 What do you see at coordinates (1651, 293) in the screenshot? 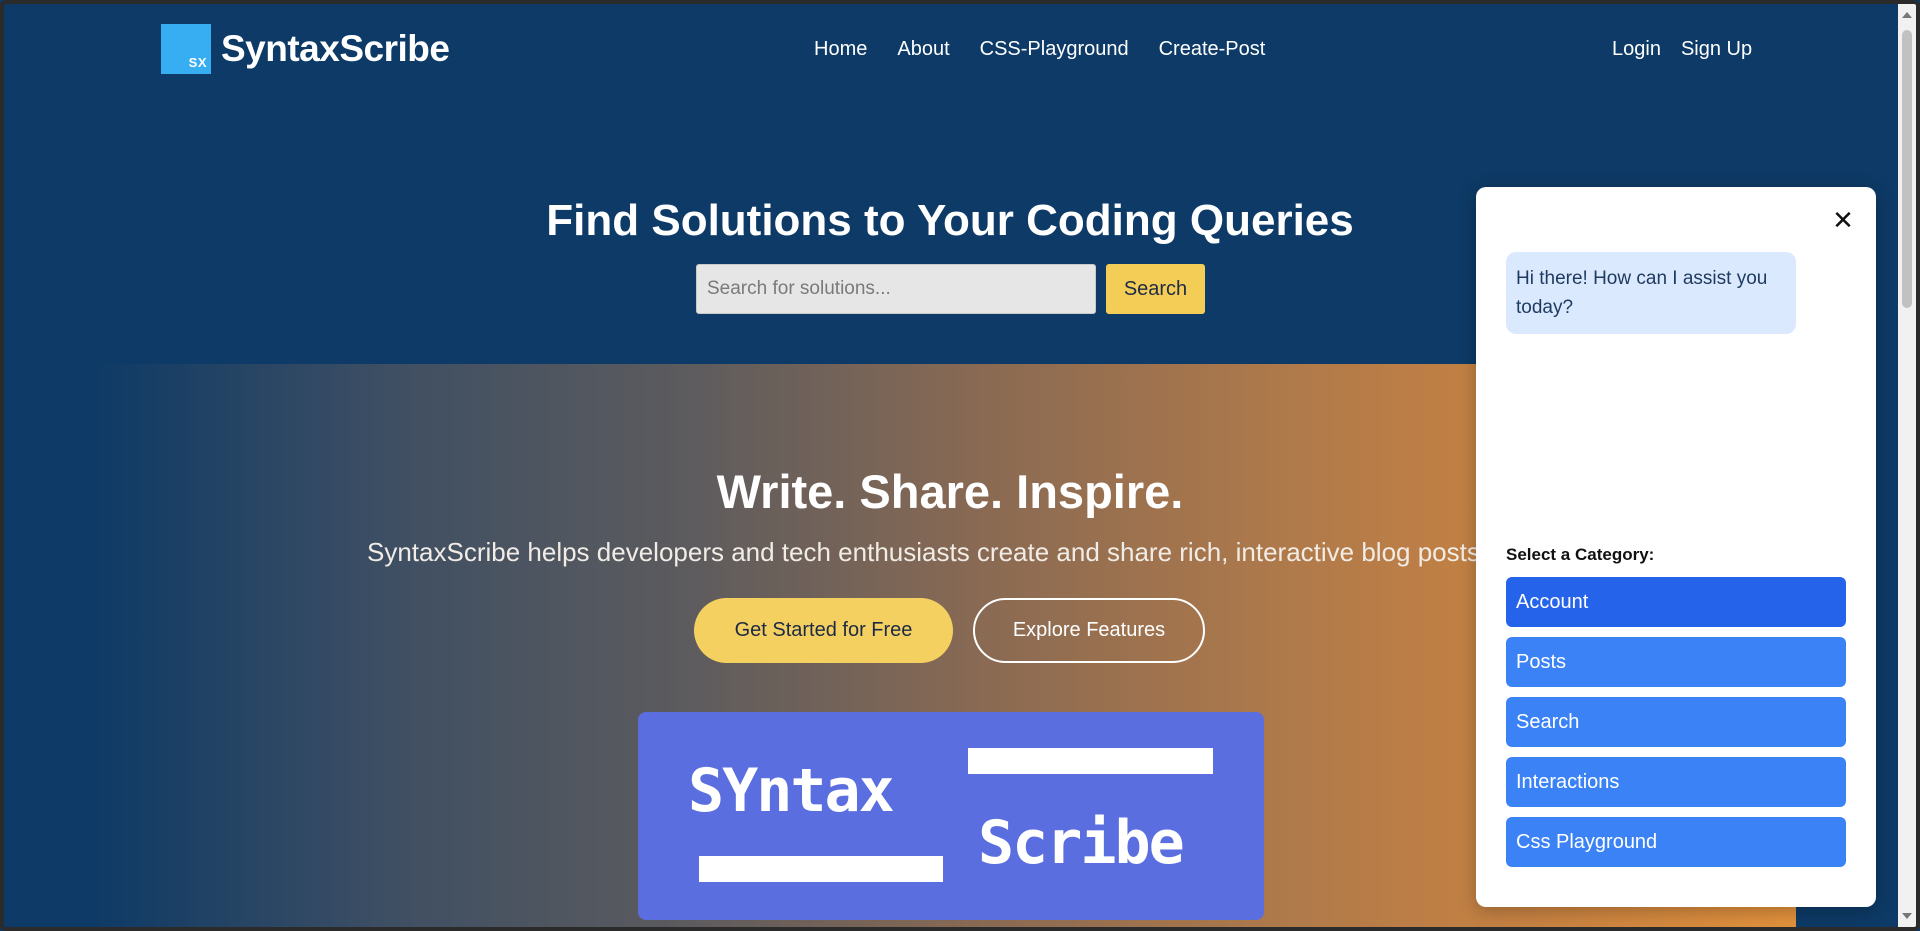
I see `chat-greeting-bubble: Hi there! How can I assist you today?` at bounding box center [1651, 293].